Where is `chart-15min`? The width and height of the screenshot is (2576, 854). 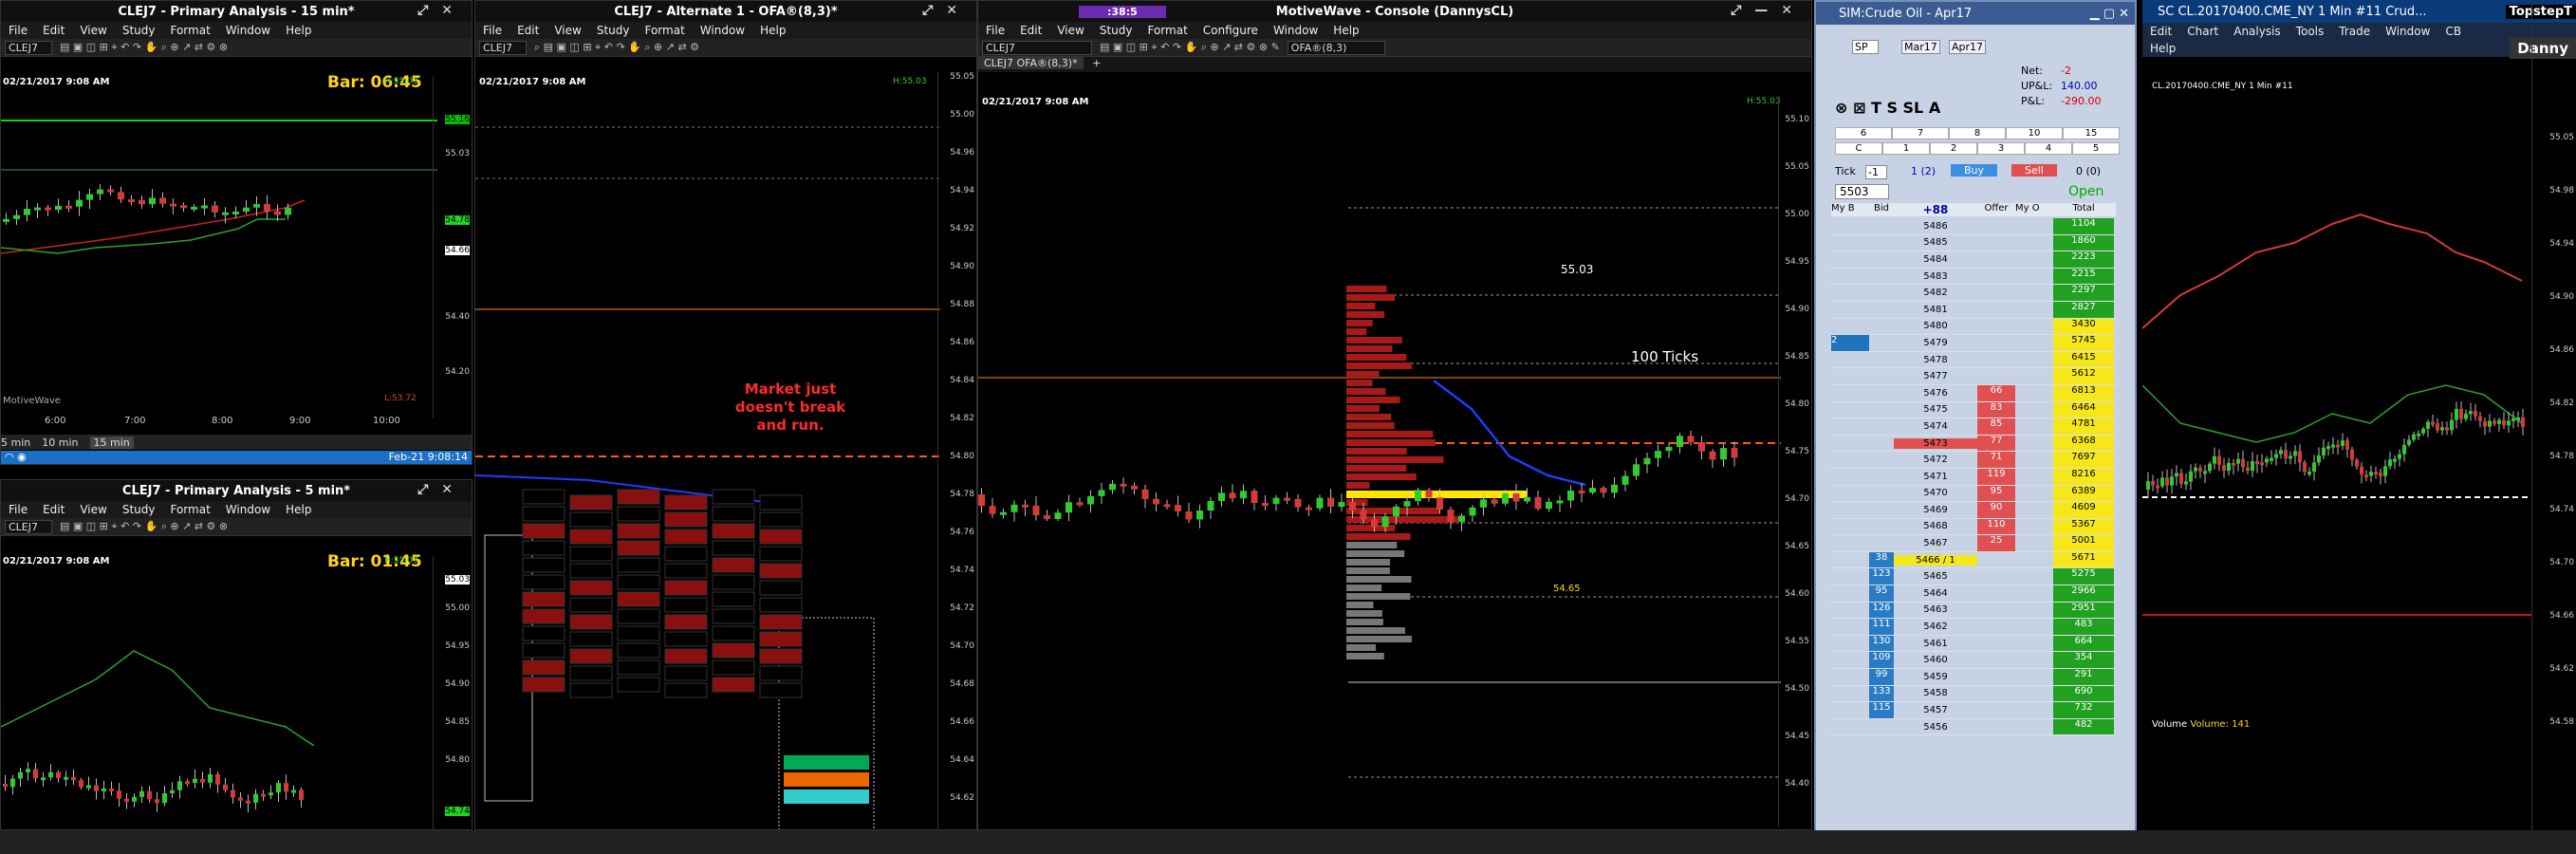
chart-15min is located at coordinates (219, 243).